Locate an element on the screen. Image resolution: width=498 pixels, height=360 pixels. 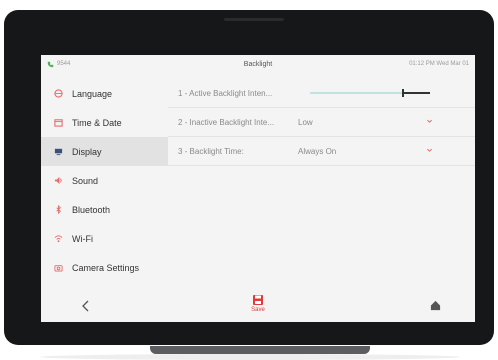
floppy-disk-icon is located at coordinates (258, 300).